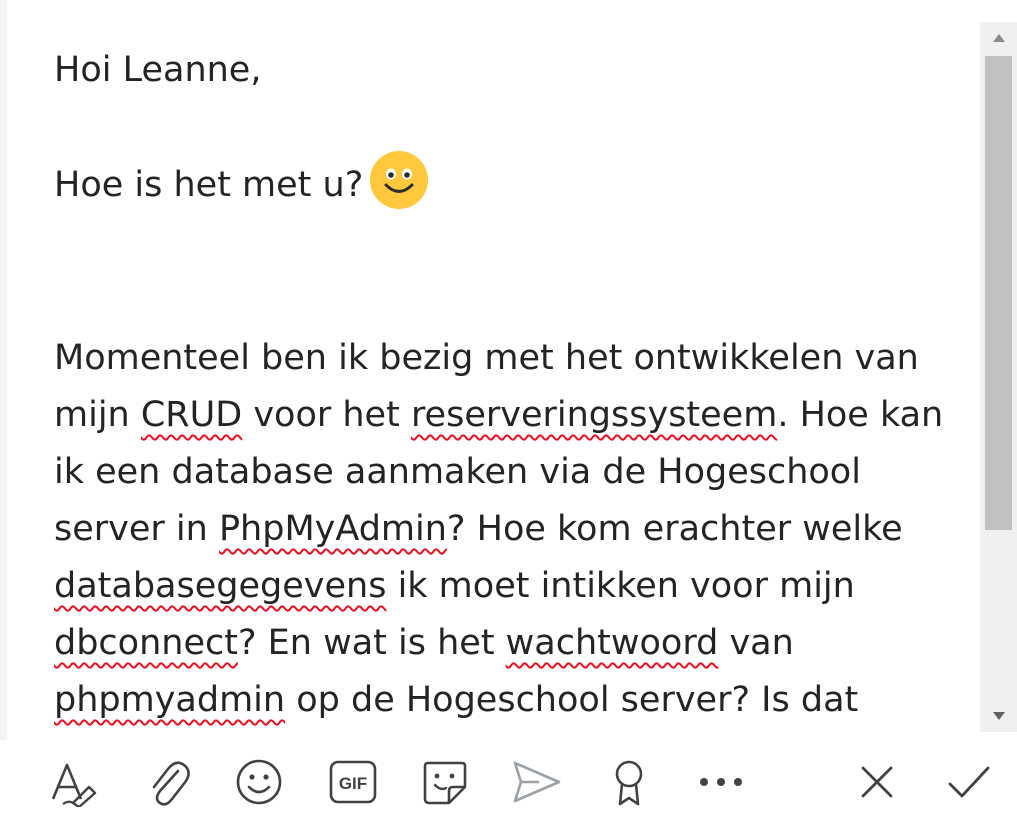  What do you see at coordinates (371, 643) in the screenshot?
I see `text-segment: ? En wat is het` at bounding box center [371, 643].